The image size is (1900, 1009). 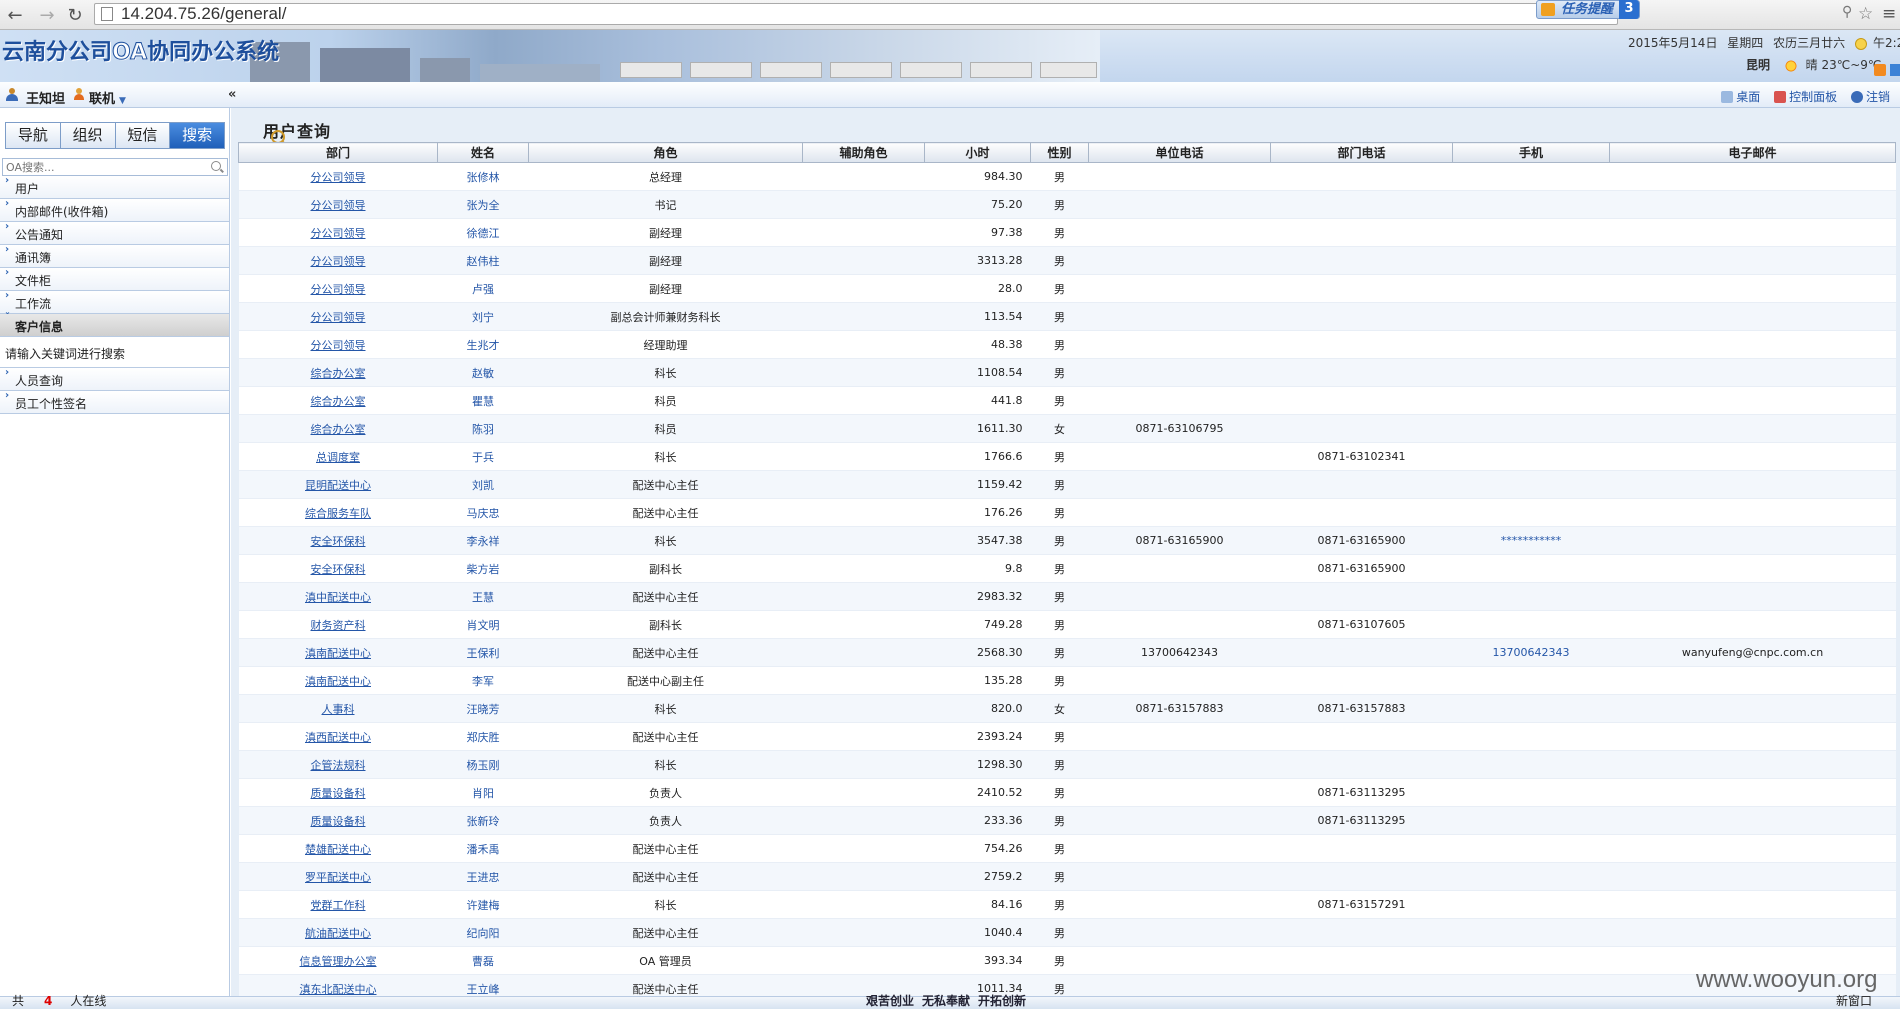 What do you see at coordinates (483, 372) in the screenshot?
I see `name-link: 赵敏` at bounding box center [483, 372].